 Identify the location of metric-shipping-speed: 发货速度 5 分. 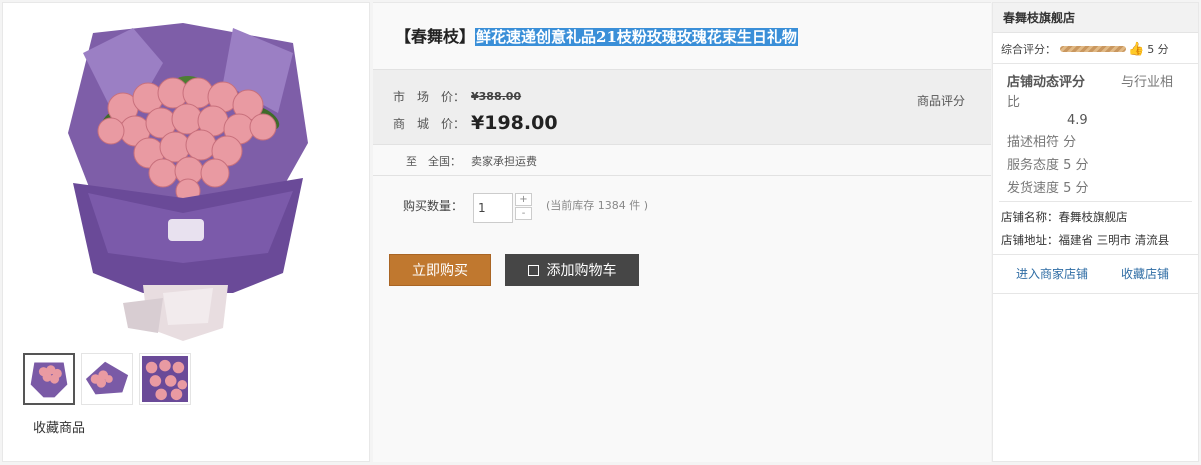
(1048, 188).